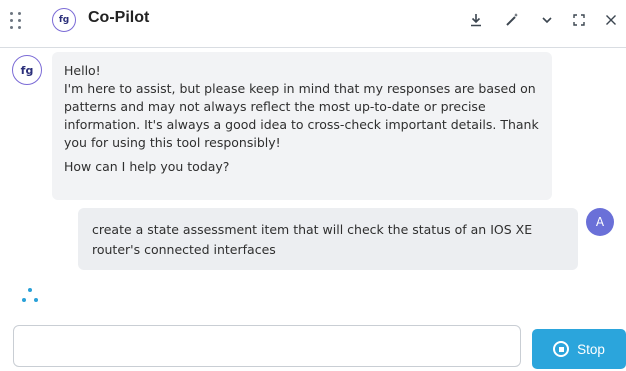 The width and height of the screenshot is (626, 371). Describe the element at coordinates (119, 17) in the screenshot. I see `window-title: Co-Pilot` at that location.